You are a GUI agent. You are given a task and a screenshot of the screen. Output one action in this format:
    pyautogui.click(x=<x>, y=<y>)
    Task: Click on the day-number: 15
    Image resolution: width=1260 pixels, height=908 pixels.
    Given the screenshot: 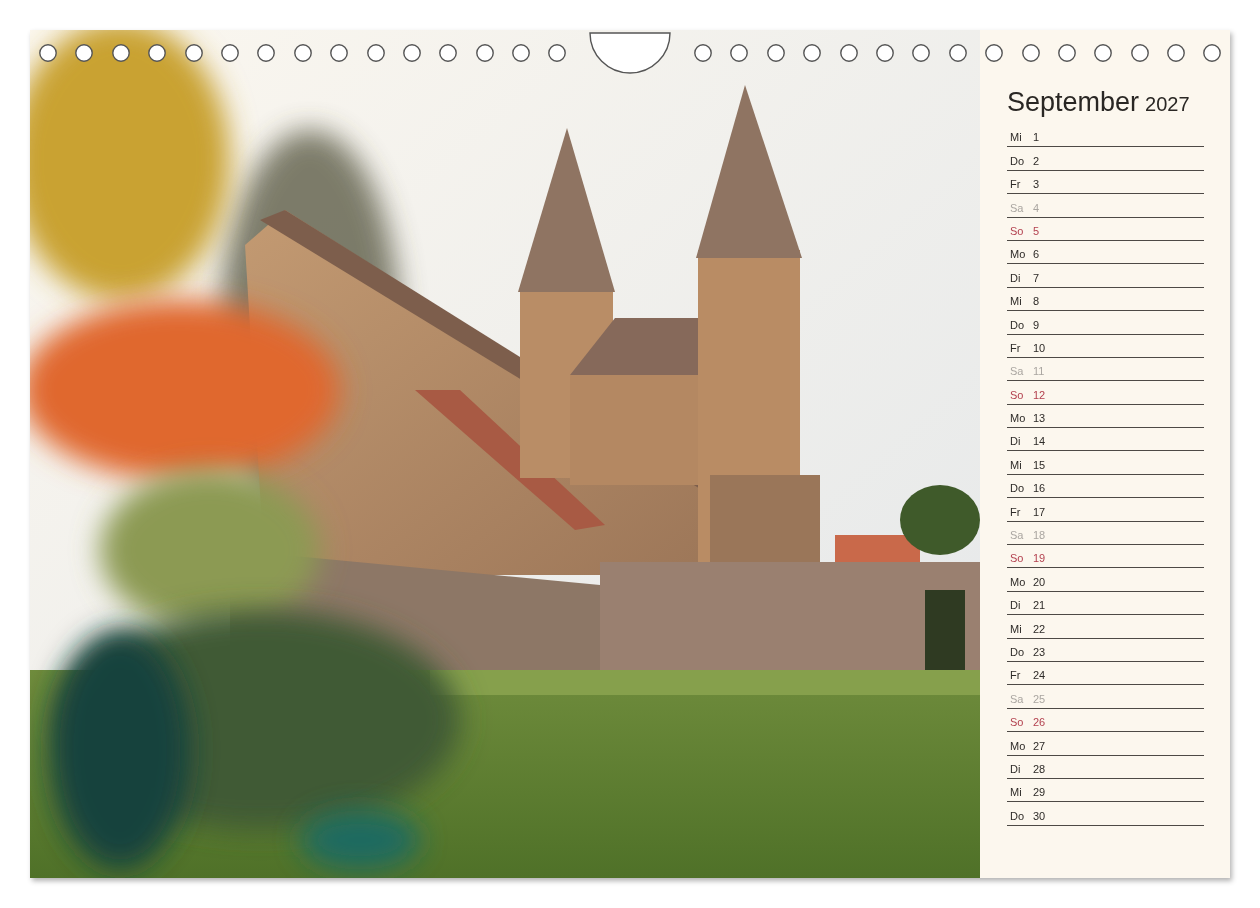 What is the action you would take?
    pyautogui.click(x=1039, y=465)
    